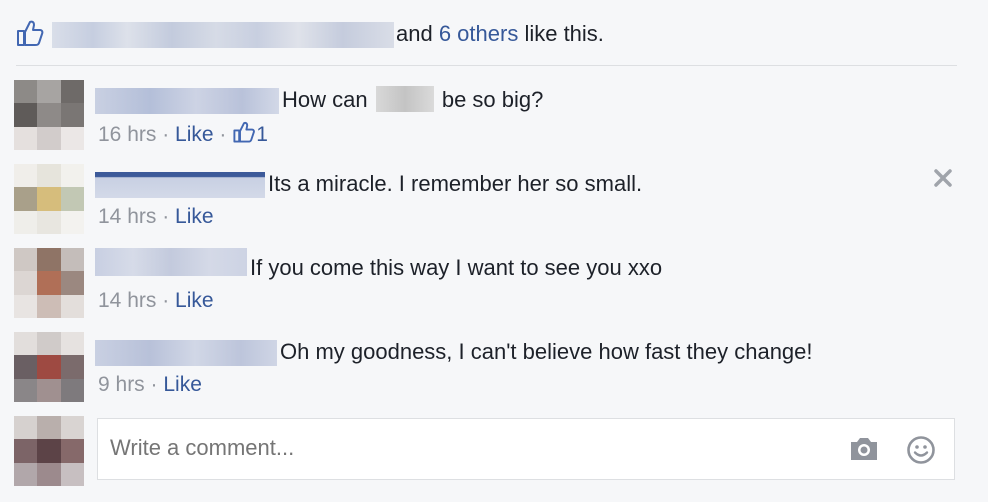 The width and height of the screenshot is (988, 502). Describe the element at coordinates (943, 178) in the screenshot. I see `close-icon` at that location.